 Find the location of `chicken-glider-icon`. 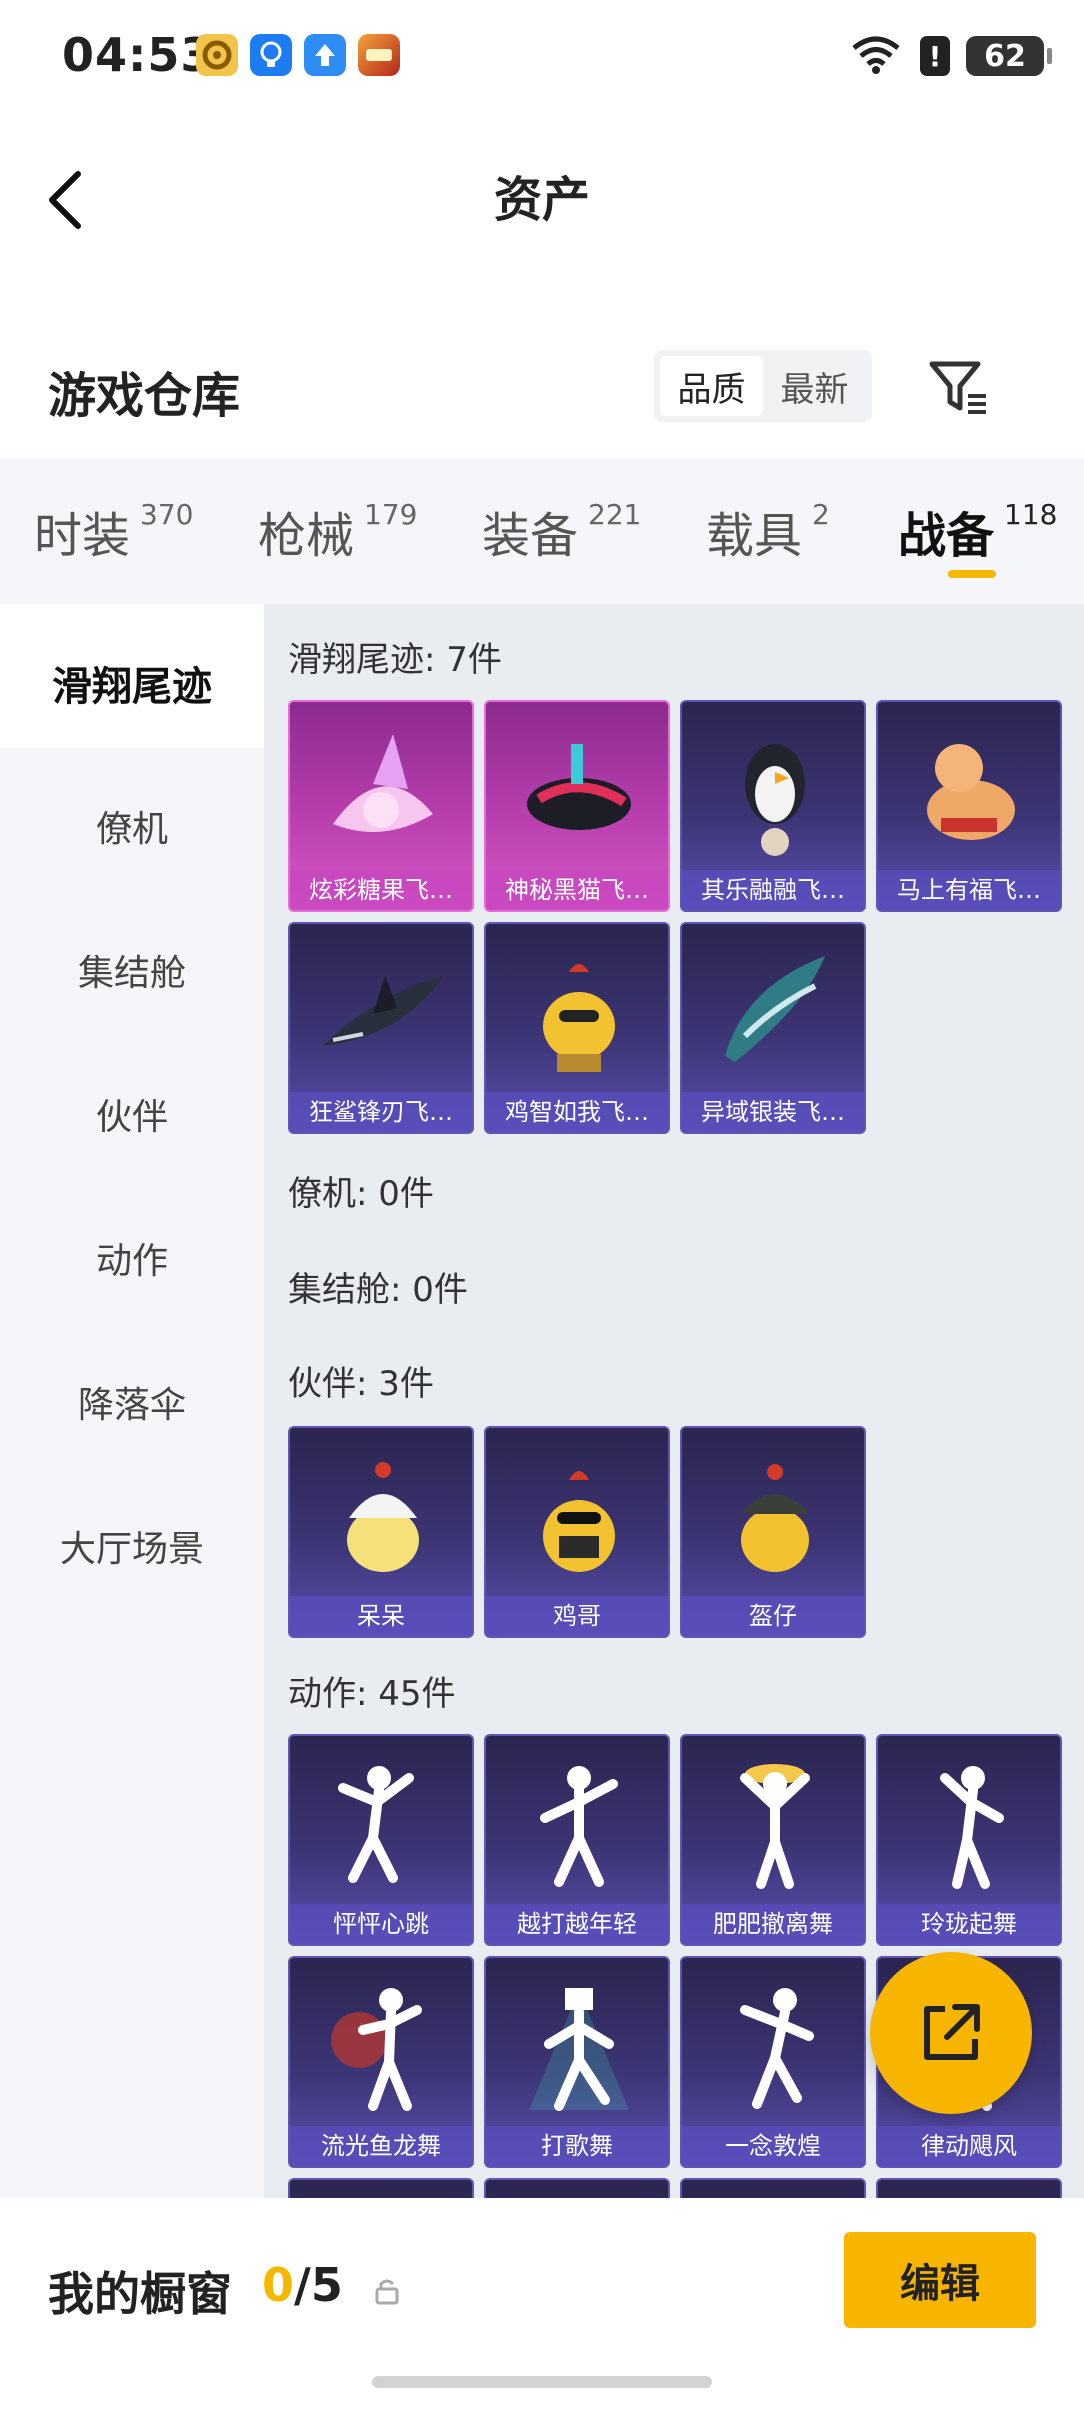

chicken-glider-icon is located at coordinates (579, 1018).